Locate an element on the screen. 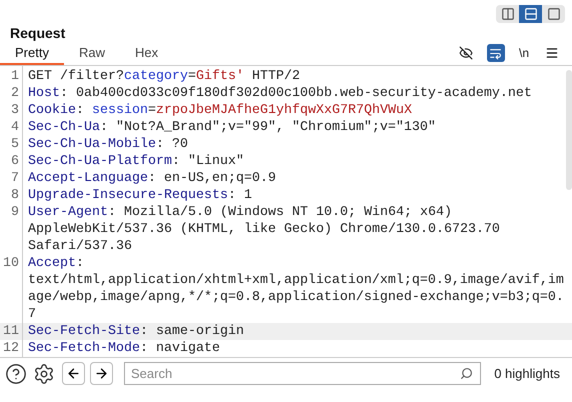 The width and height of the screenshot is (572, 402). arrow-right-icon is located at coordinates (101, 373).